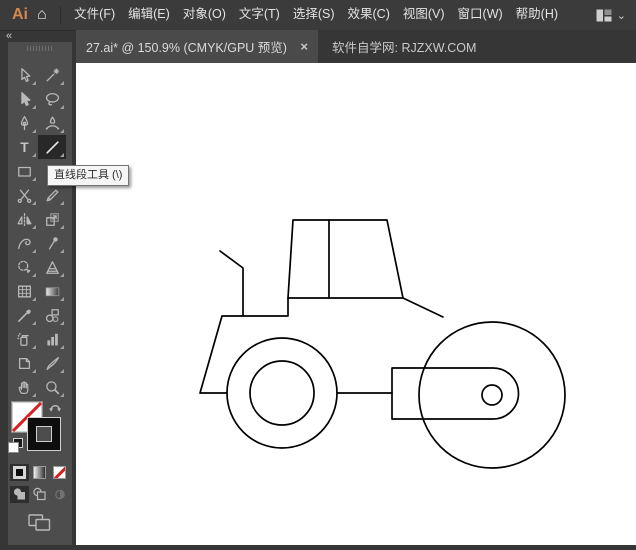 The width and height of the screenshot is (636, 550). I want to click on artboard-tool-icon, so click(24, 363).